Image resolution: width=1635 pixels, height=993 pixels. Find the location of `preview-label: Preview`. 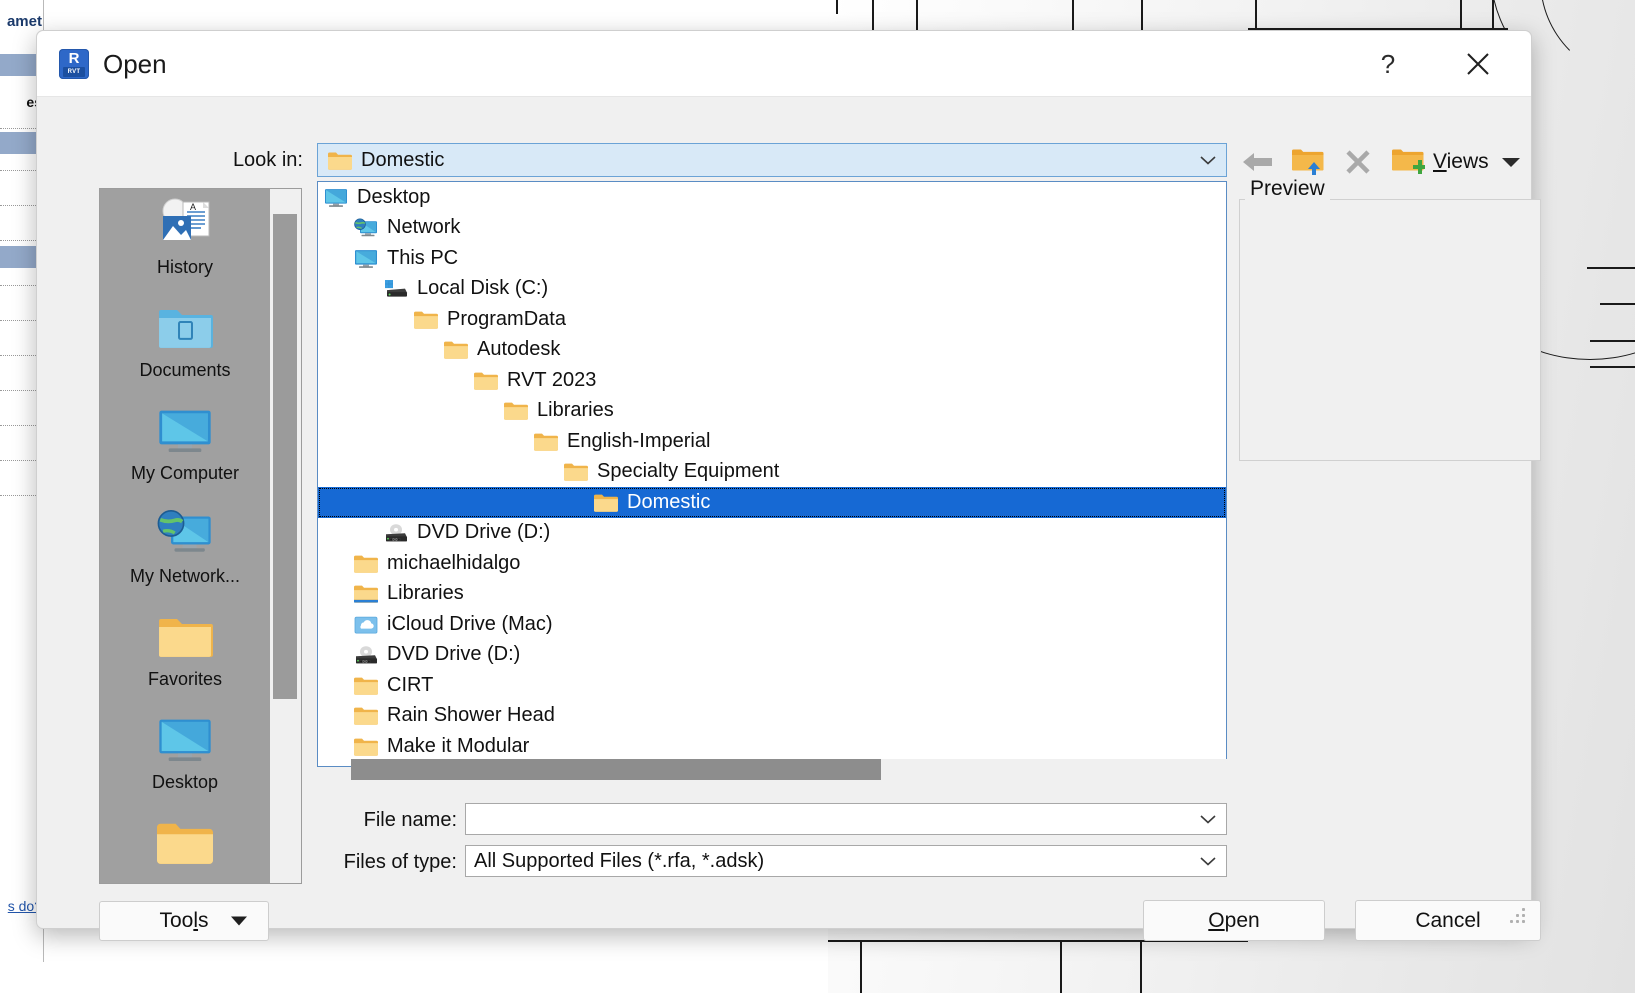

preview-label: Preview is located at coordinates (1287, 189).